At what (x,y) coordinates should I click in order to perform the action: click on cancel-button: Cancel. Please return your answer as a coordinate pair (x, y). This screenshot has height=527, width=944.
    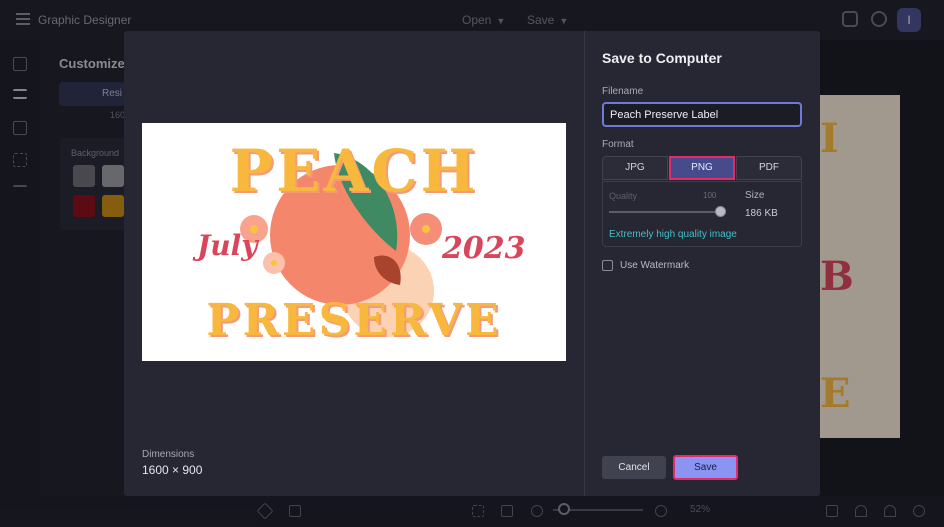
    Looking at the image, I should click on (634, 467).